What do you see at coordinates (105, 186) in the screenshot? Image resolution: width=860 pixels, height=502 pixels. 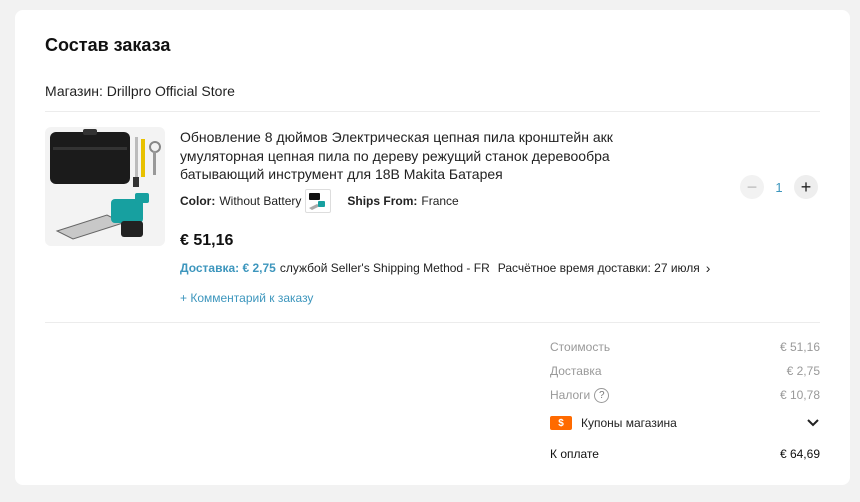 I see `product-image` at bounding box center [105, 186].